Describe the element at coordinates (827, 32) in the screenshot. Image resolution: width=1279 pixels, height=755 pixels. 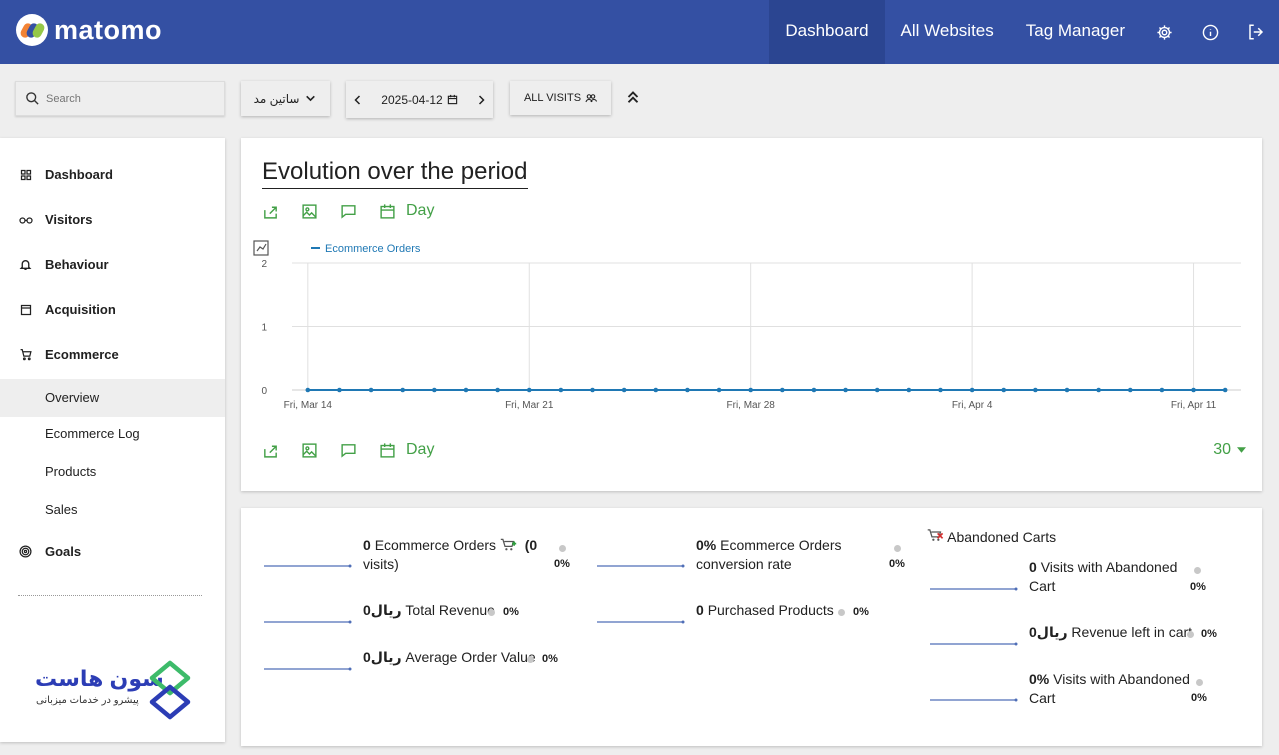
I see `topnav-dashboard: Dashboard` at that location.